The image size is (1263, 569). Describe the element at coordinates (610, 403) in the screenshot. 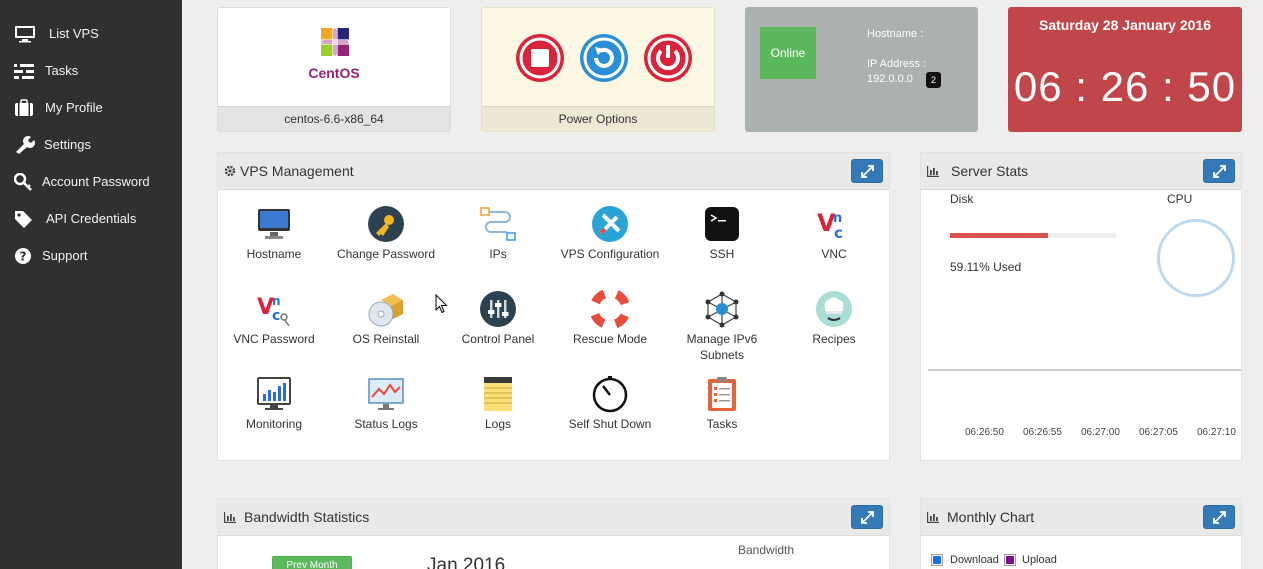

I see `mg-self-shut-down: Self Shut Down` at that location.